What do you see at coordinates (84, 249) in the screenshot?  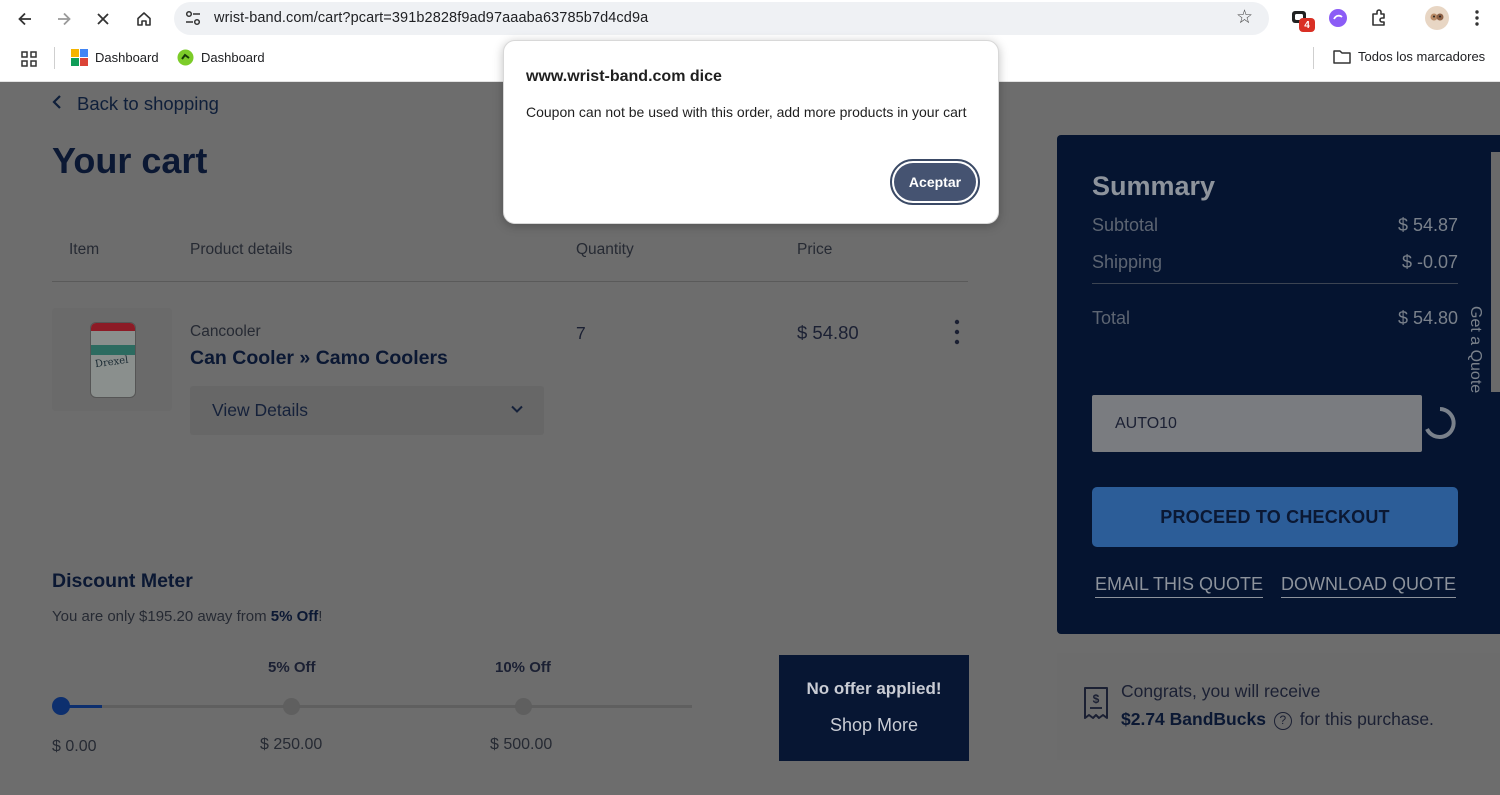 I see `column-header-item: Item` at bounding box center [84, 249].